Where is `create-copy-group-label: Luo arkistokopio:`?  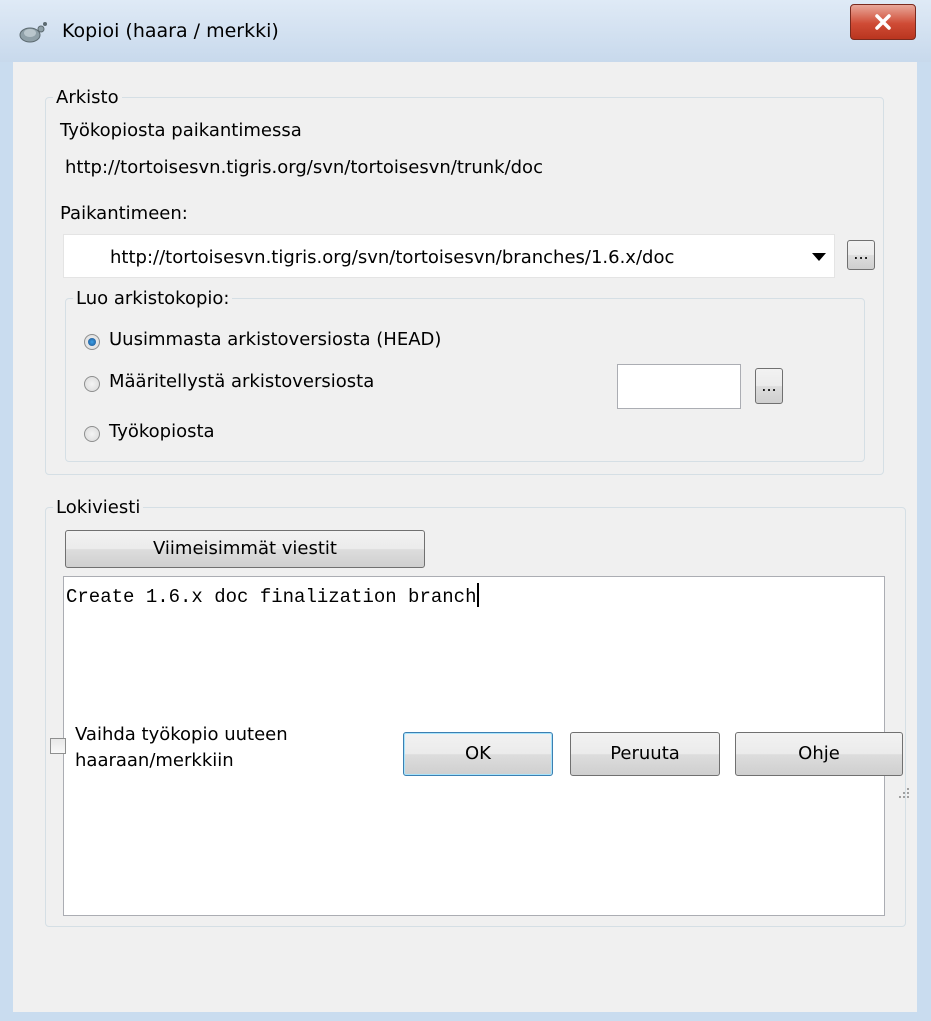 create-copy-group-label: Luo arkistokopio: is located at coordinates (153, 298).